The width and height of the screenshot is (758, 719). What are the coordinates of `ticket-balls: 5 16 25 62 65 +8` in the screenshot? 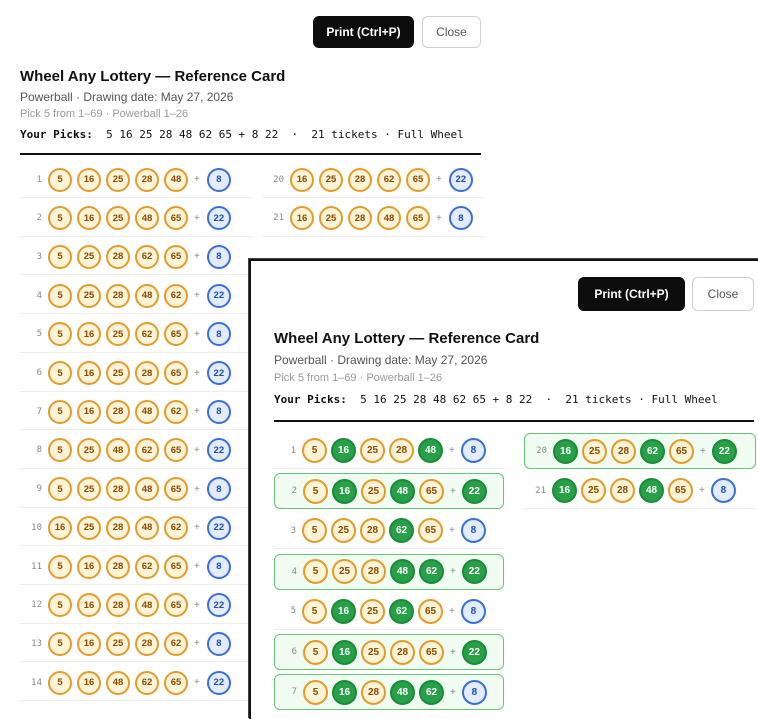 It's located at (142, 334).